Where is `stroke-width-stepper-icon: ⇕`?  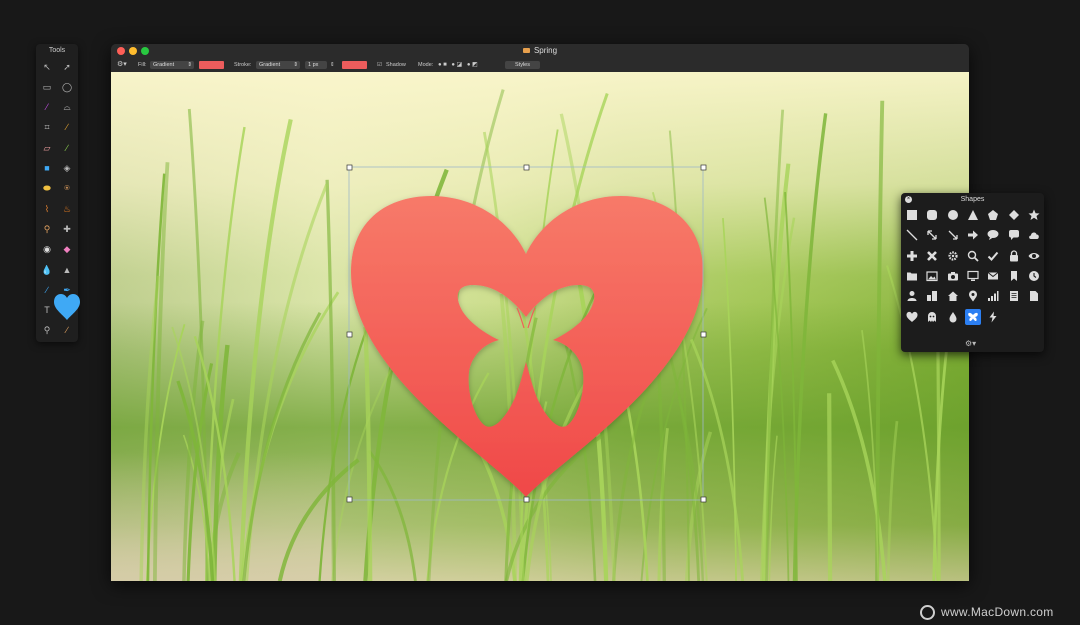
stroke-width-stepper-icon: ⇕ is located at coordinates (332, 65).